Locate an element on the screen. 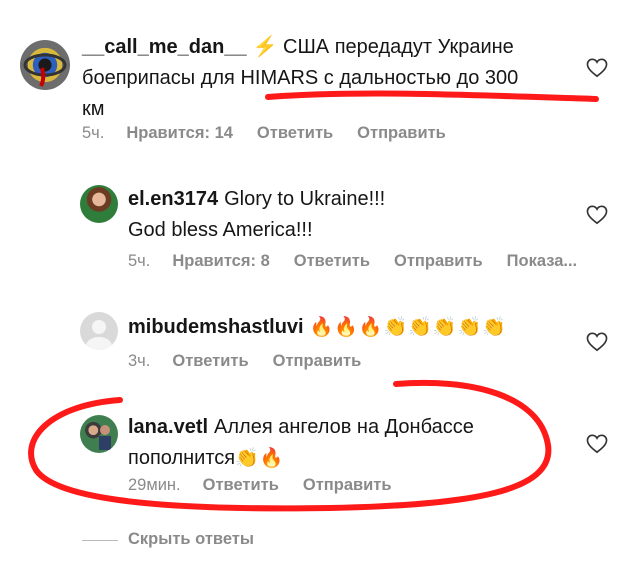  username: __call_me_dan__ is located at coordinates (164, 47).